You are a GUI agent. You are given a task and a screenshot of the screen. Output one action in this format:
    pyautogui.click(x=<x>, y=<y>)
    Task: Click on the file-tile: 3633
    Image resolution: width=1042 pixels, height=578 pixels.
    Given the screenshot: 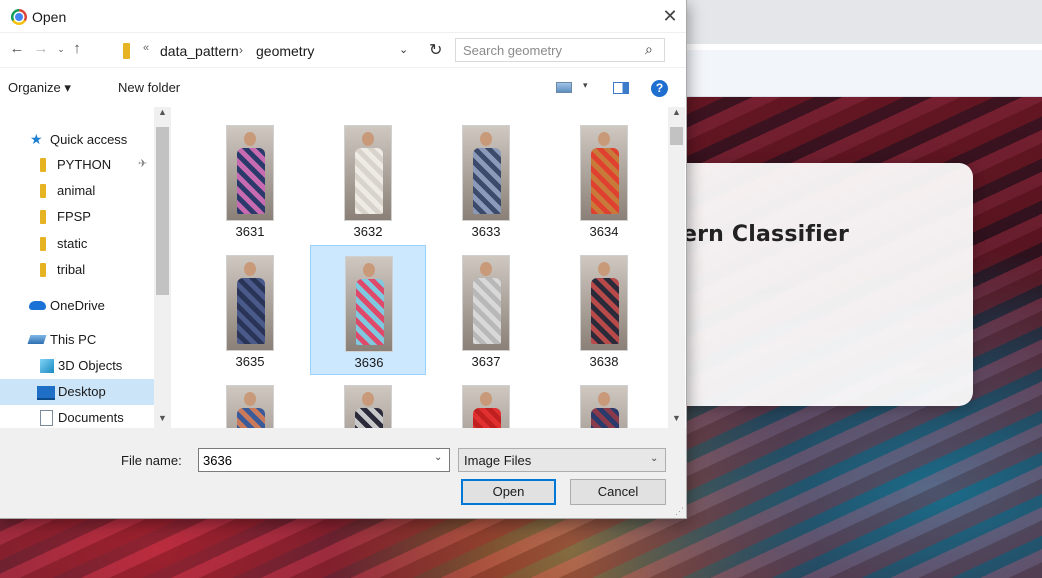 What is the action you would take?
    pyautogui.click(x=486, y=180)
    